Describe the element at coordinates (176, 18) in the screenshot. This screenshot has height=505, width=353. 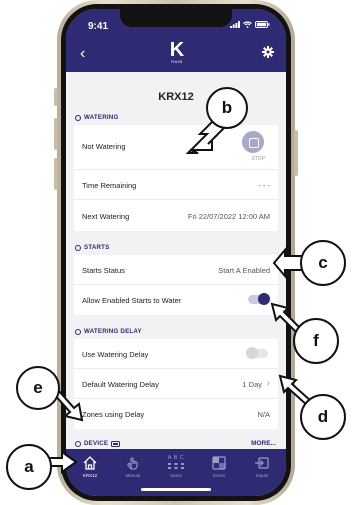
I see `notch` at that location.